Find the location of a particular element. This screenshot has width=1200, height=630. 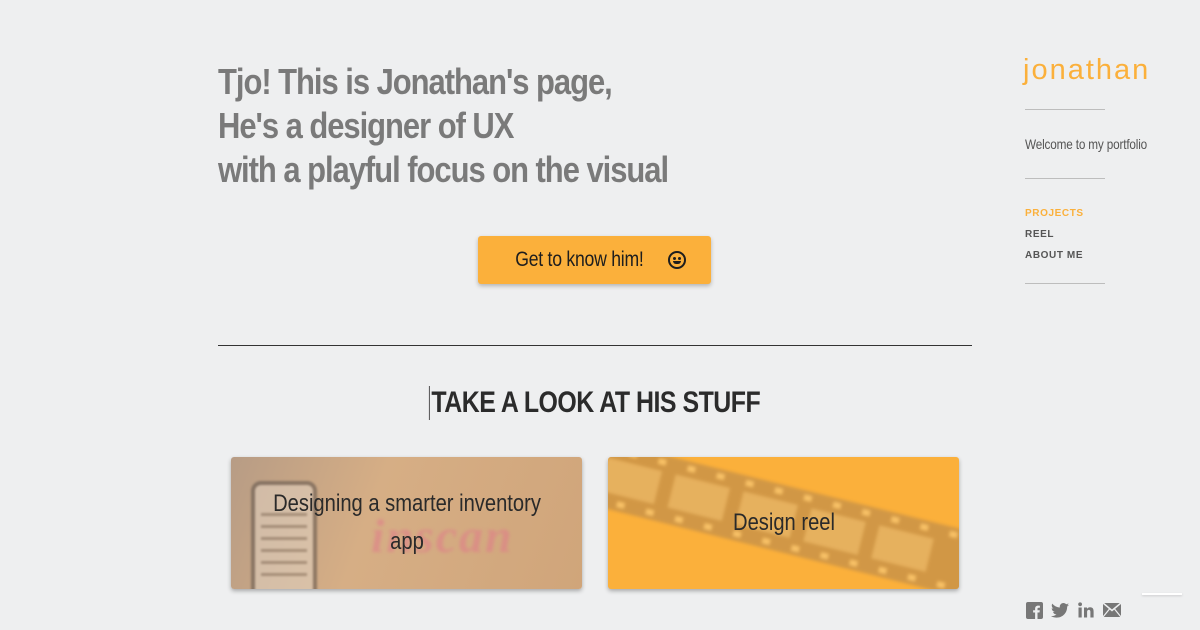

hero-line-3: with a playful focus on the visual is located at coordinates (443, 169).